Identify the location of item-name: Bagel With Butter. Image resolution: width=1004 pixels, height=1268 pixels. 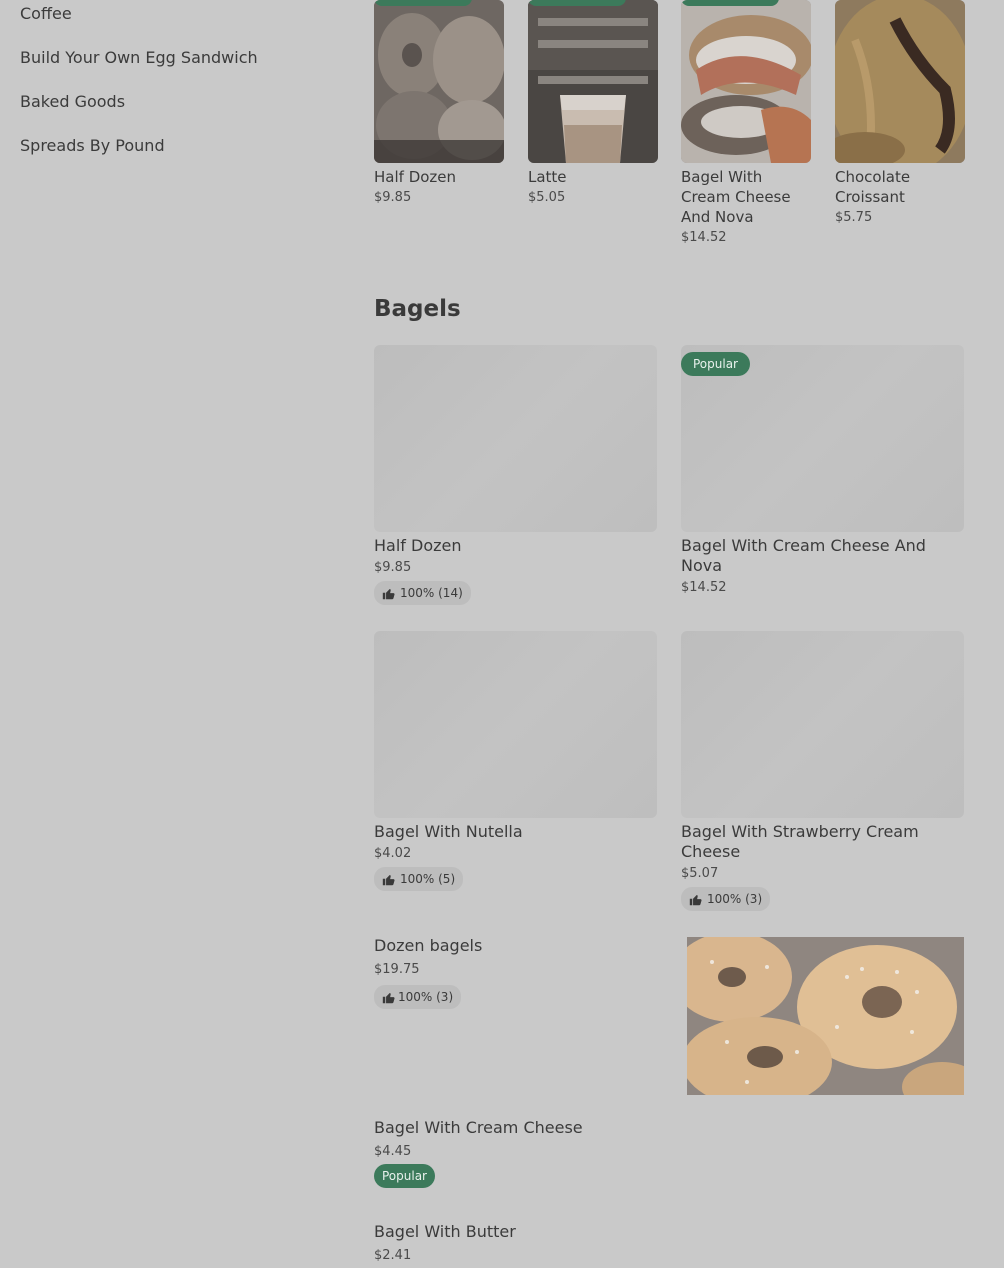
(445, 1231).